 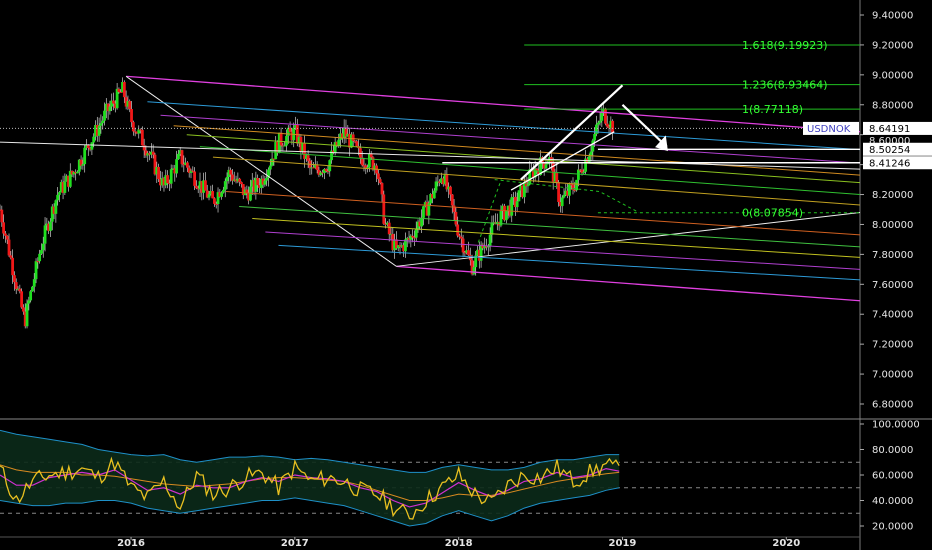 I want to click on long-trendline, so click(x=430, y=155).